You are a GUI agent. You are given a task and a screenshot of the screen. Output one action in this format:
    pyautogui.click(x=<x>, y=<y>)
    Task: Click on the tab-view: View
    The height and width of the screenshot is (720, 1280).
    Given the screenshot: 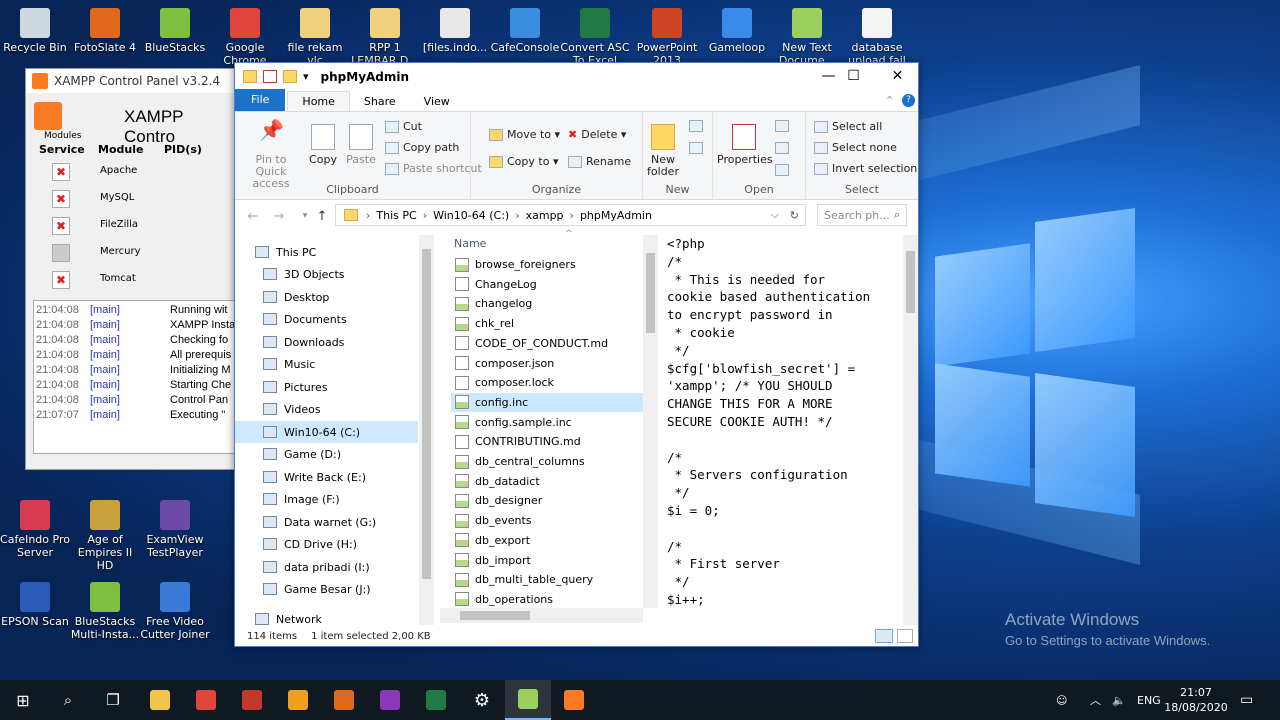 What is the action you would take?
    pyautogui.click(x=437, y=101)
    